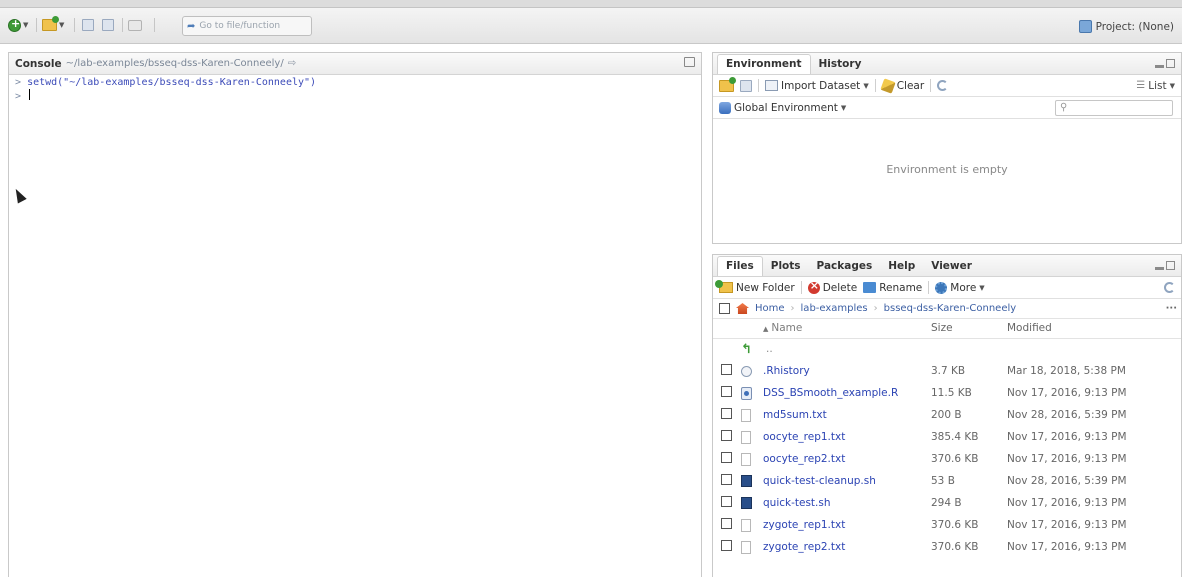 The width and height of the screenshot is (1182, 577). What do you see at coordinates (947, 349) in the screenshot?
I see `parent-directory-row: ↰ ..` at bounding box center [947, 349].